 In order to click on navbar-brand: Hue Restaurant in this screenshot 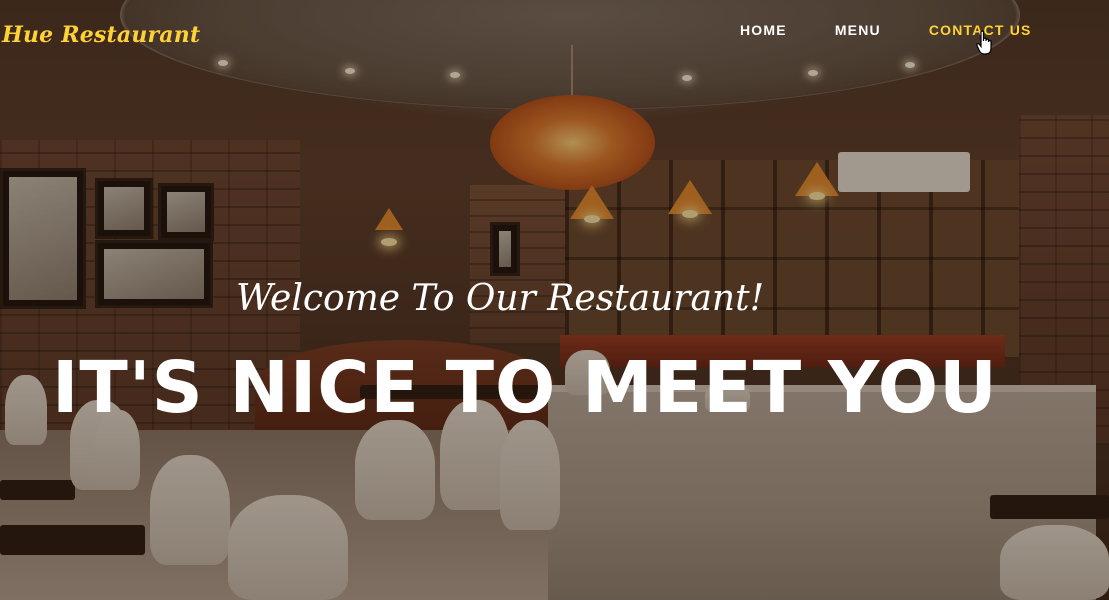, I will do `click(101, 35)`.